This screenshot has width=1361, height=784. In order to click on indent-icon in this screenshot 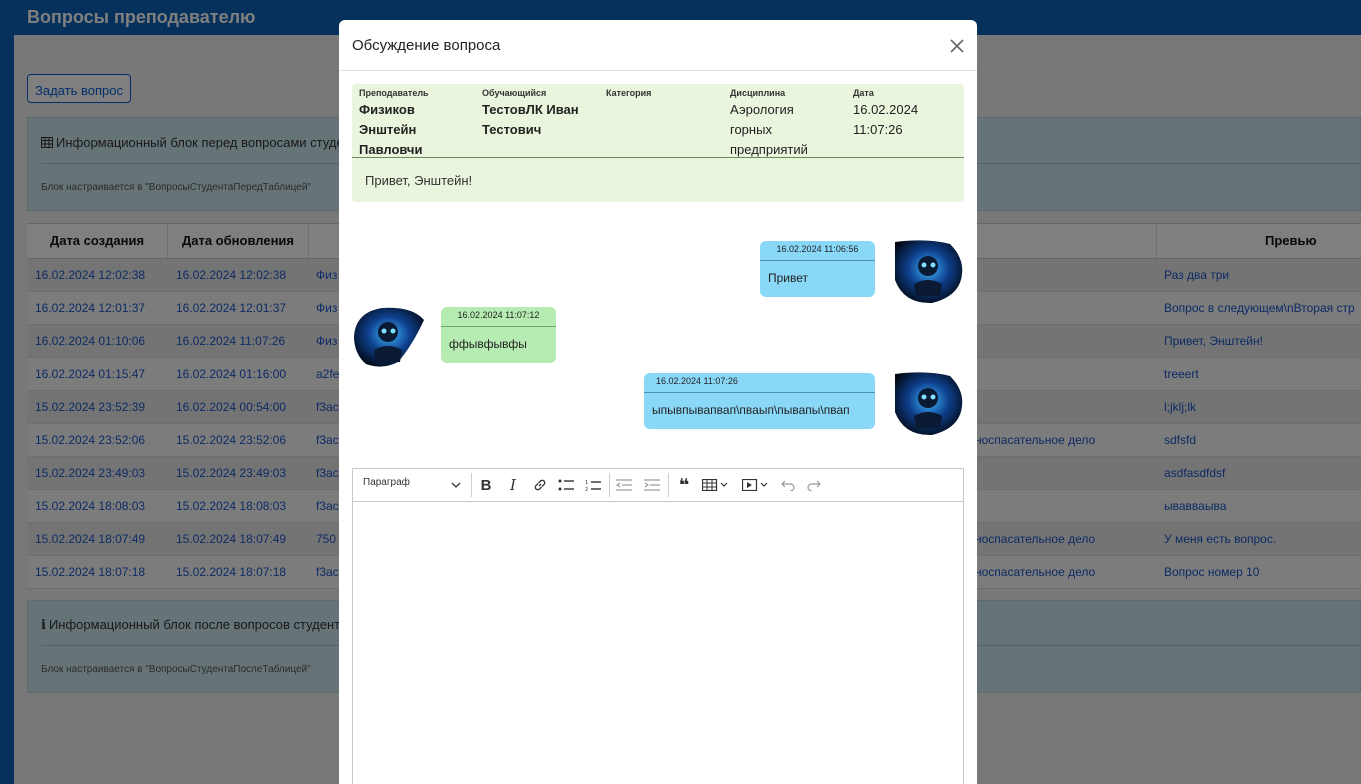, I will do `click(652, 485)`.